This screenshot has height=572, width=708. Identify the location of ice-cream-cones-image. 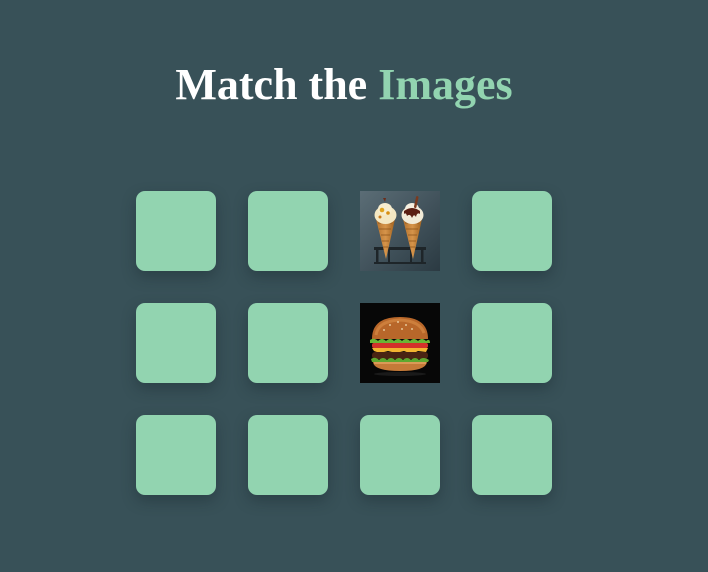
(400, 231).